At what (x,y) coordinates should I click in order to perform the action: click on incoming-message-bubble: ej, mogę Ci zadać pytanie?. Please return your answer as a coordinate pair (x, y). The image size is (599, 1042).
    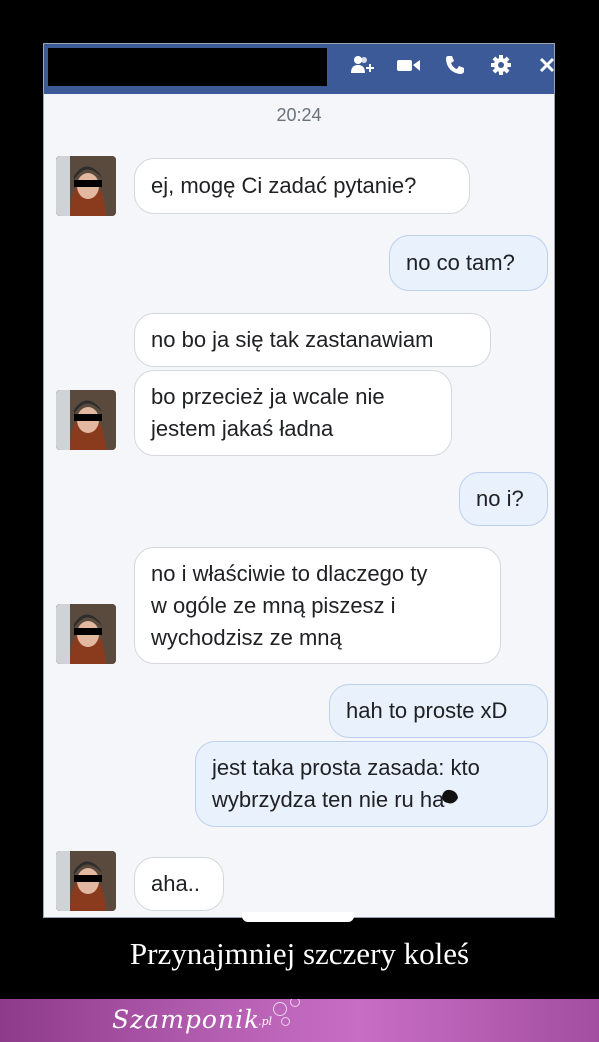
    Looking at the image, I should click on (302, 186).